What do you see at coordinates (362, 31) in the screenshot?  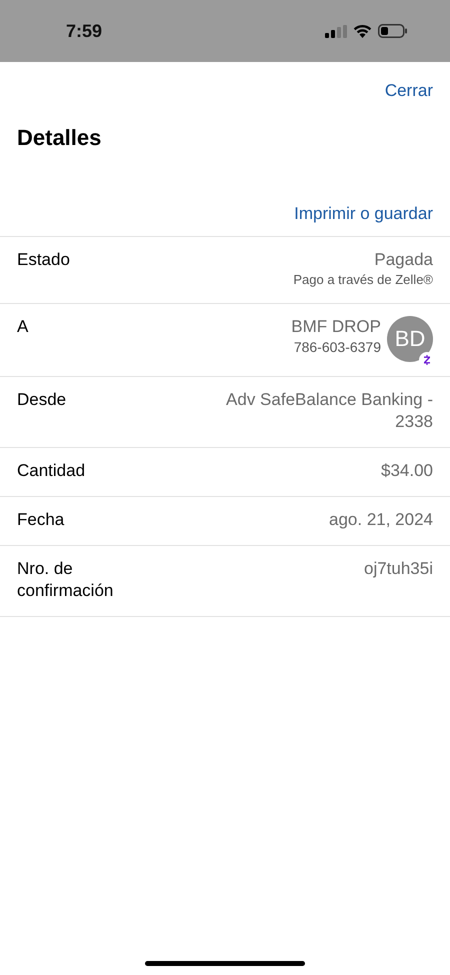 I see `wifi-icon` at bounding box center [362, 31].